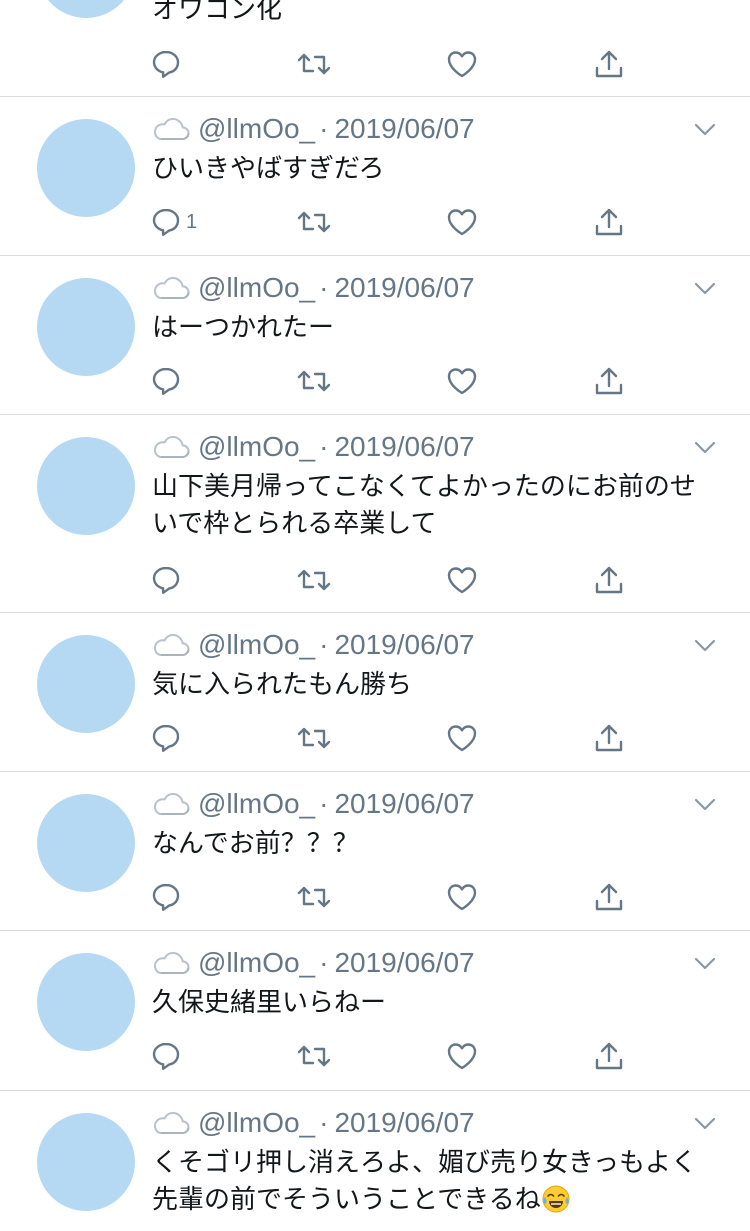 The height and width of the screenshot is (1231, 750). What do you see at coordinates (375, 48) in the screenshot?
I see `tweet-partial: オワコン化` at bounding box center [375, 48].